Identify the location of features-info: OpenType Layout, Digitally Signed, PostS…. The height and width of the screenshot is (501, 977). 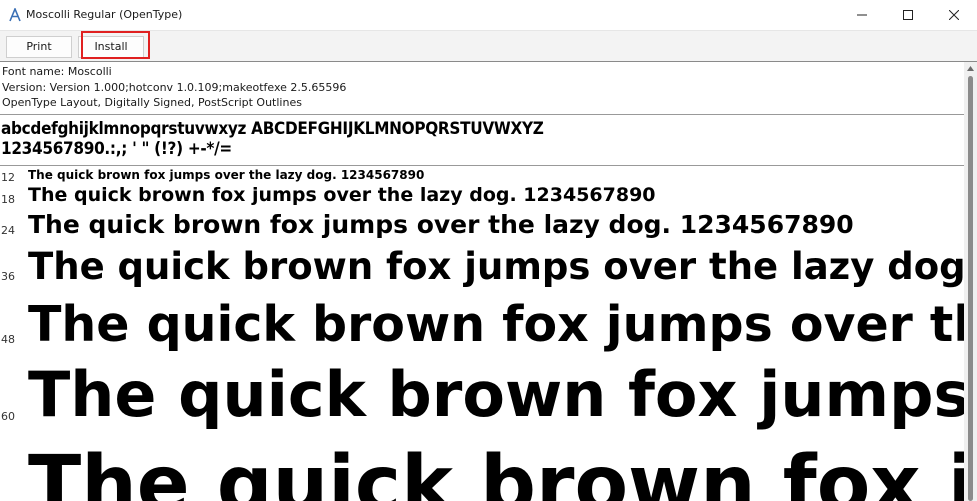
(152, 102).